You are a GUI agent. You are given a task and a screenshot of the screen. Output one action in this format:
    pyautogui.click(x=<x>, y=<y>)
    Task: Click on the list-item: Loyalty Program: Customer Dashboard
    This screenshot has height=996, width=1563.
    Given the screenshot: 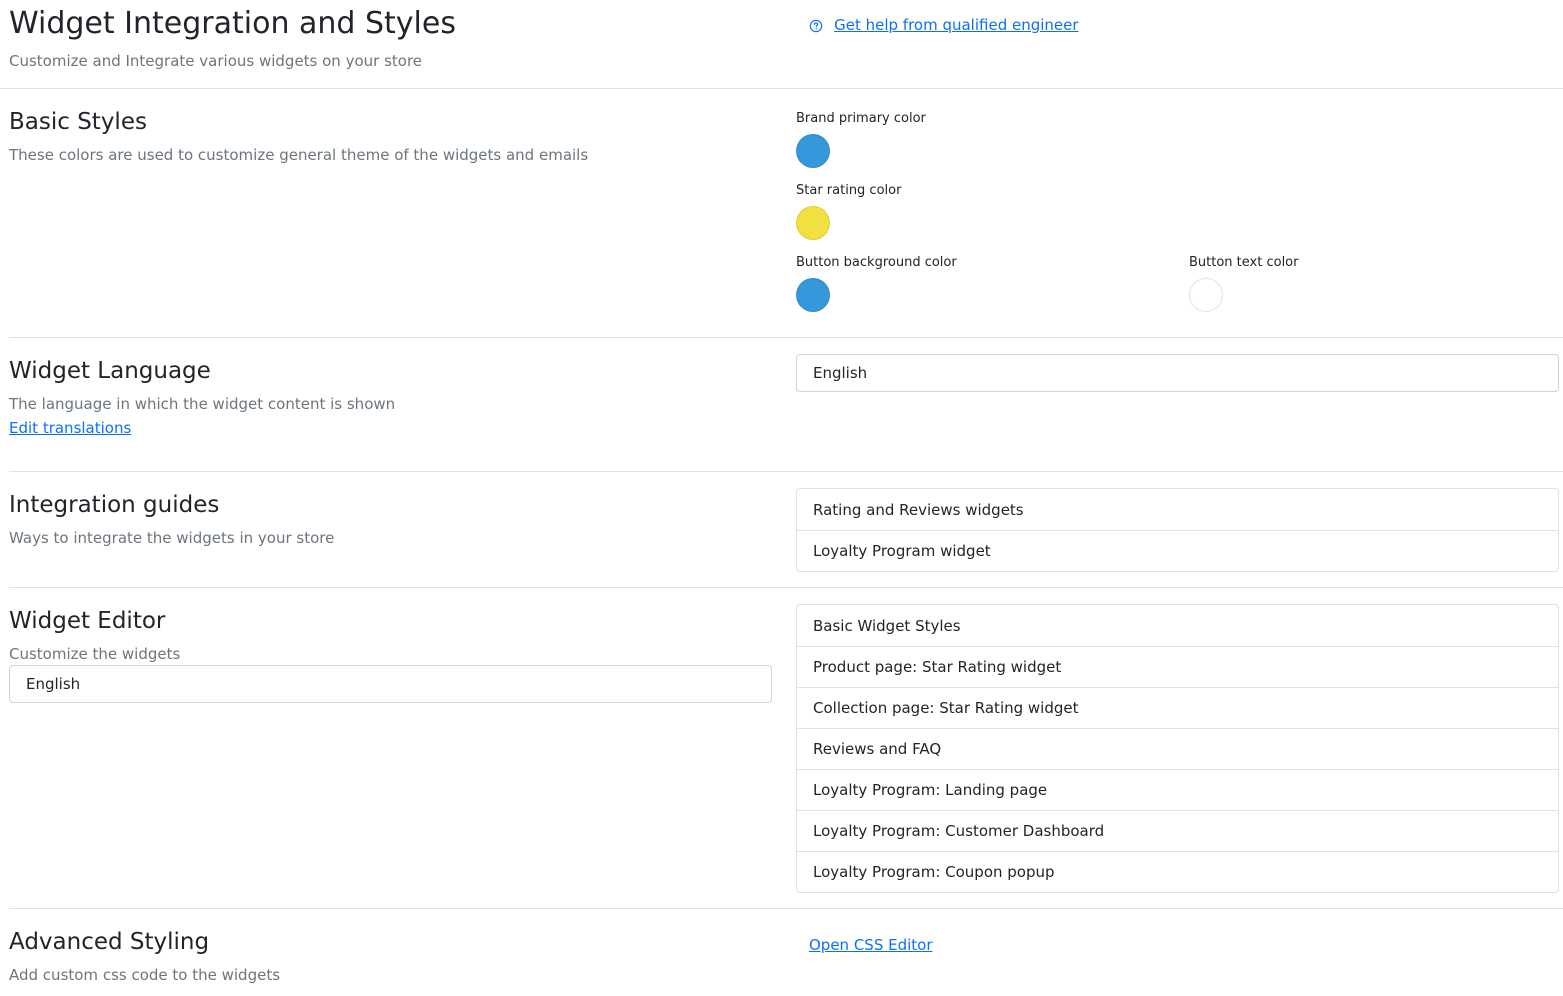 What is the action you would take?
    pyautogui.click(x=1177, y=830)
    